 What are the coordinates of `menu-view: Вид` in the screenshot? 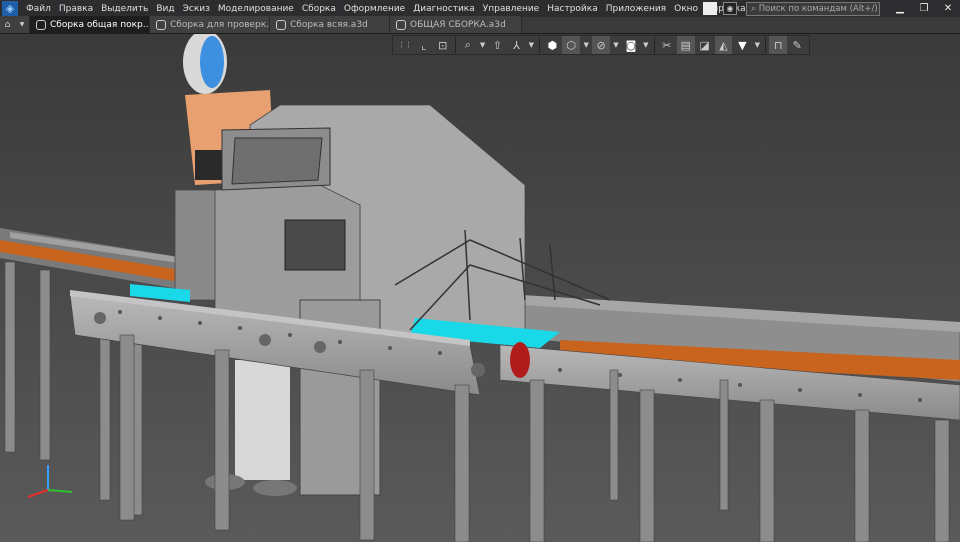 It's located at (165, 9).